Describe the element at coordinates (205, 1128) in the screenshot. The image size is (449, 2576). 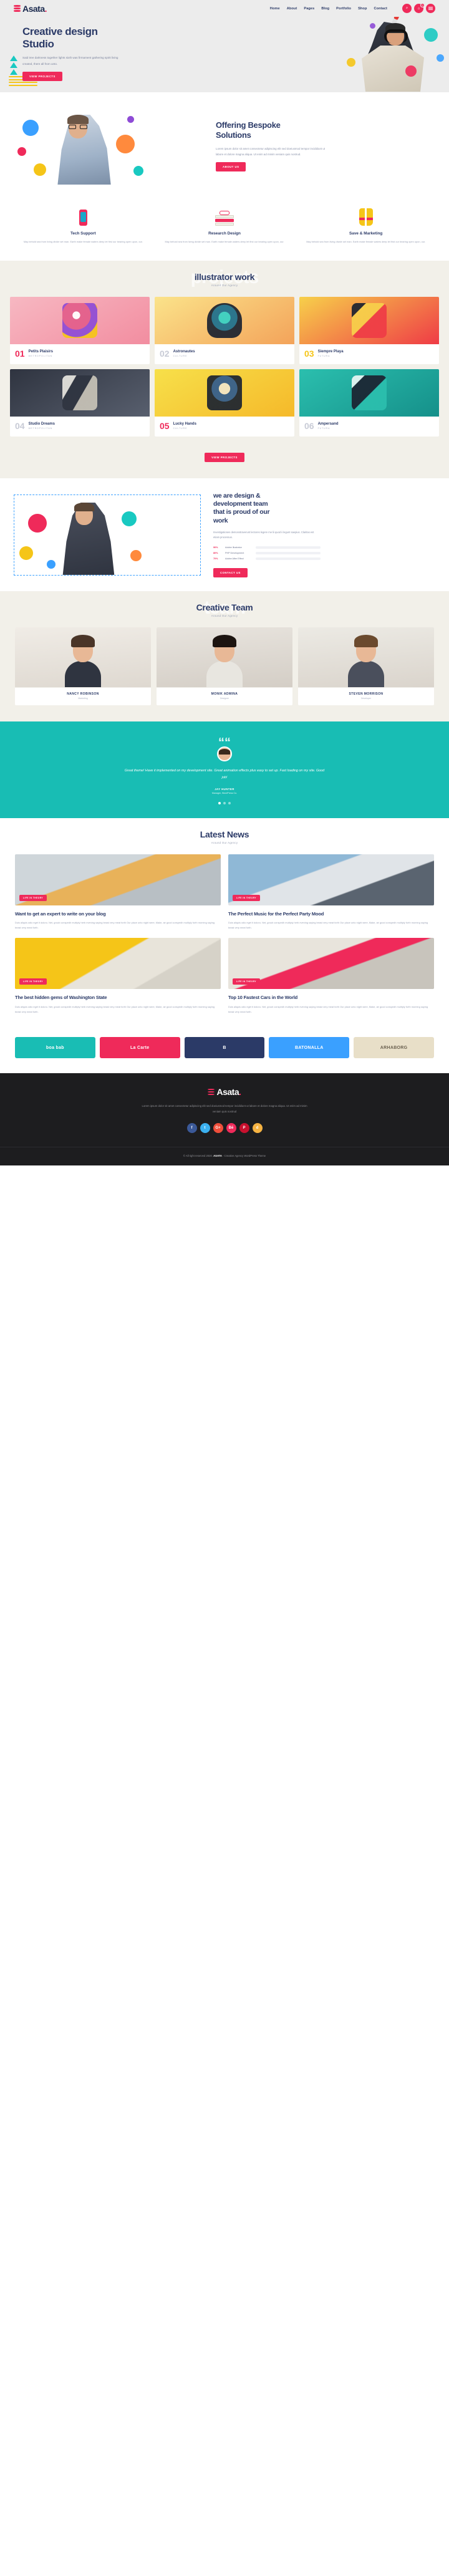
I see `twitter-icon: t` at that location.